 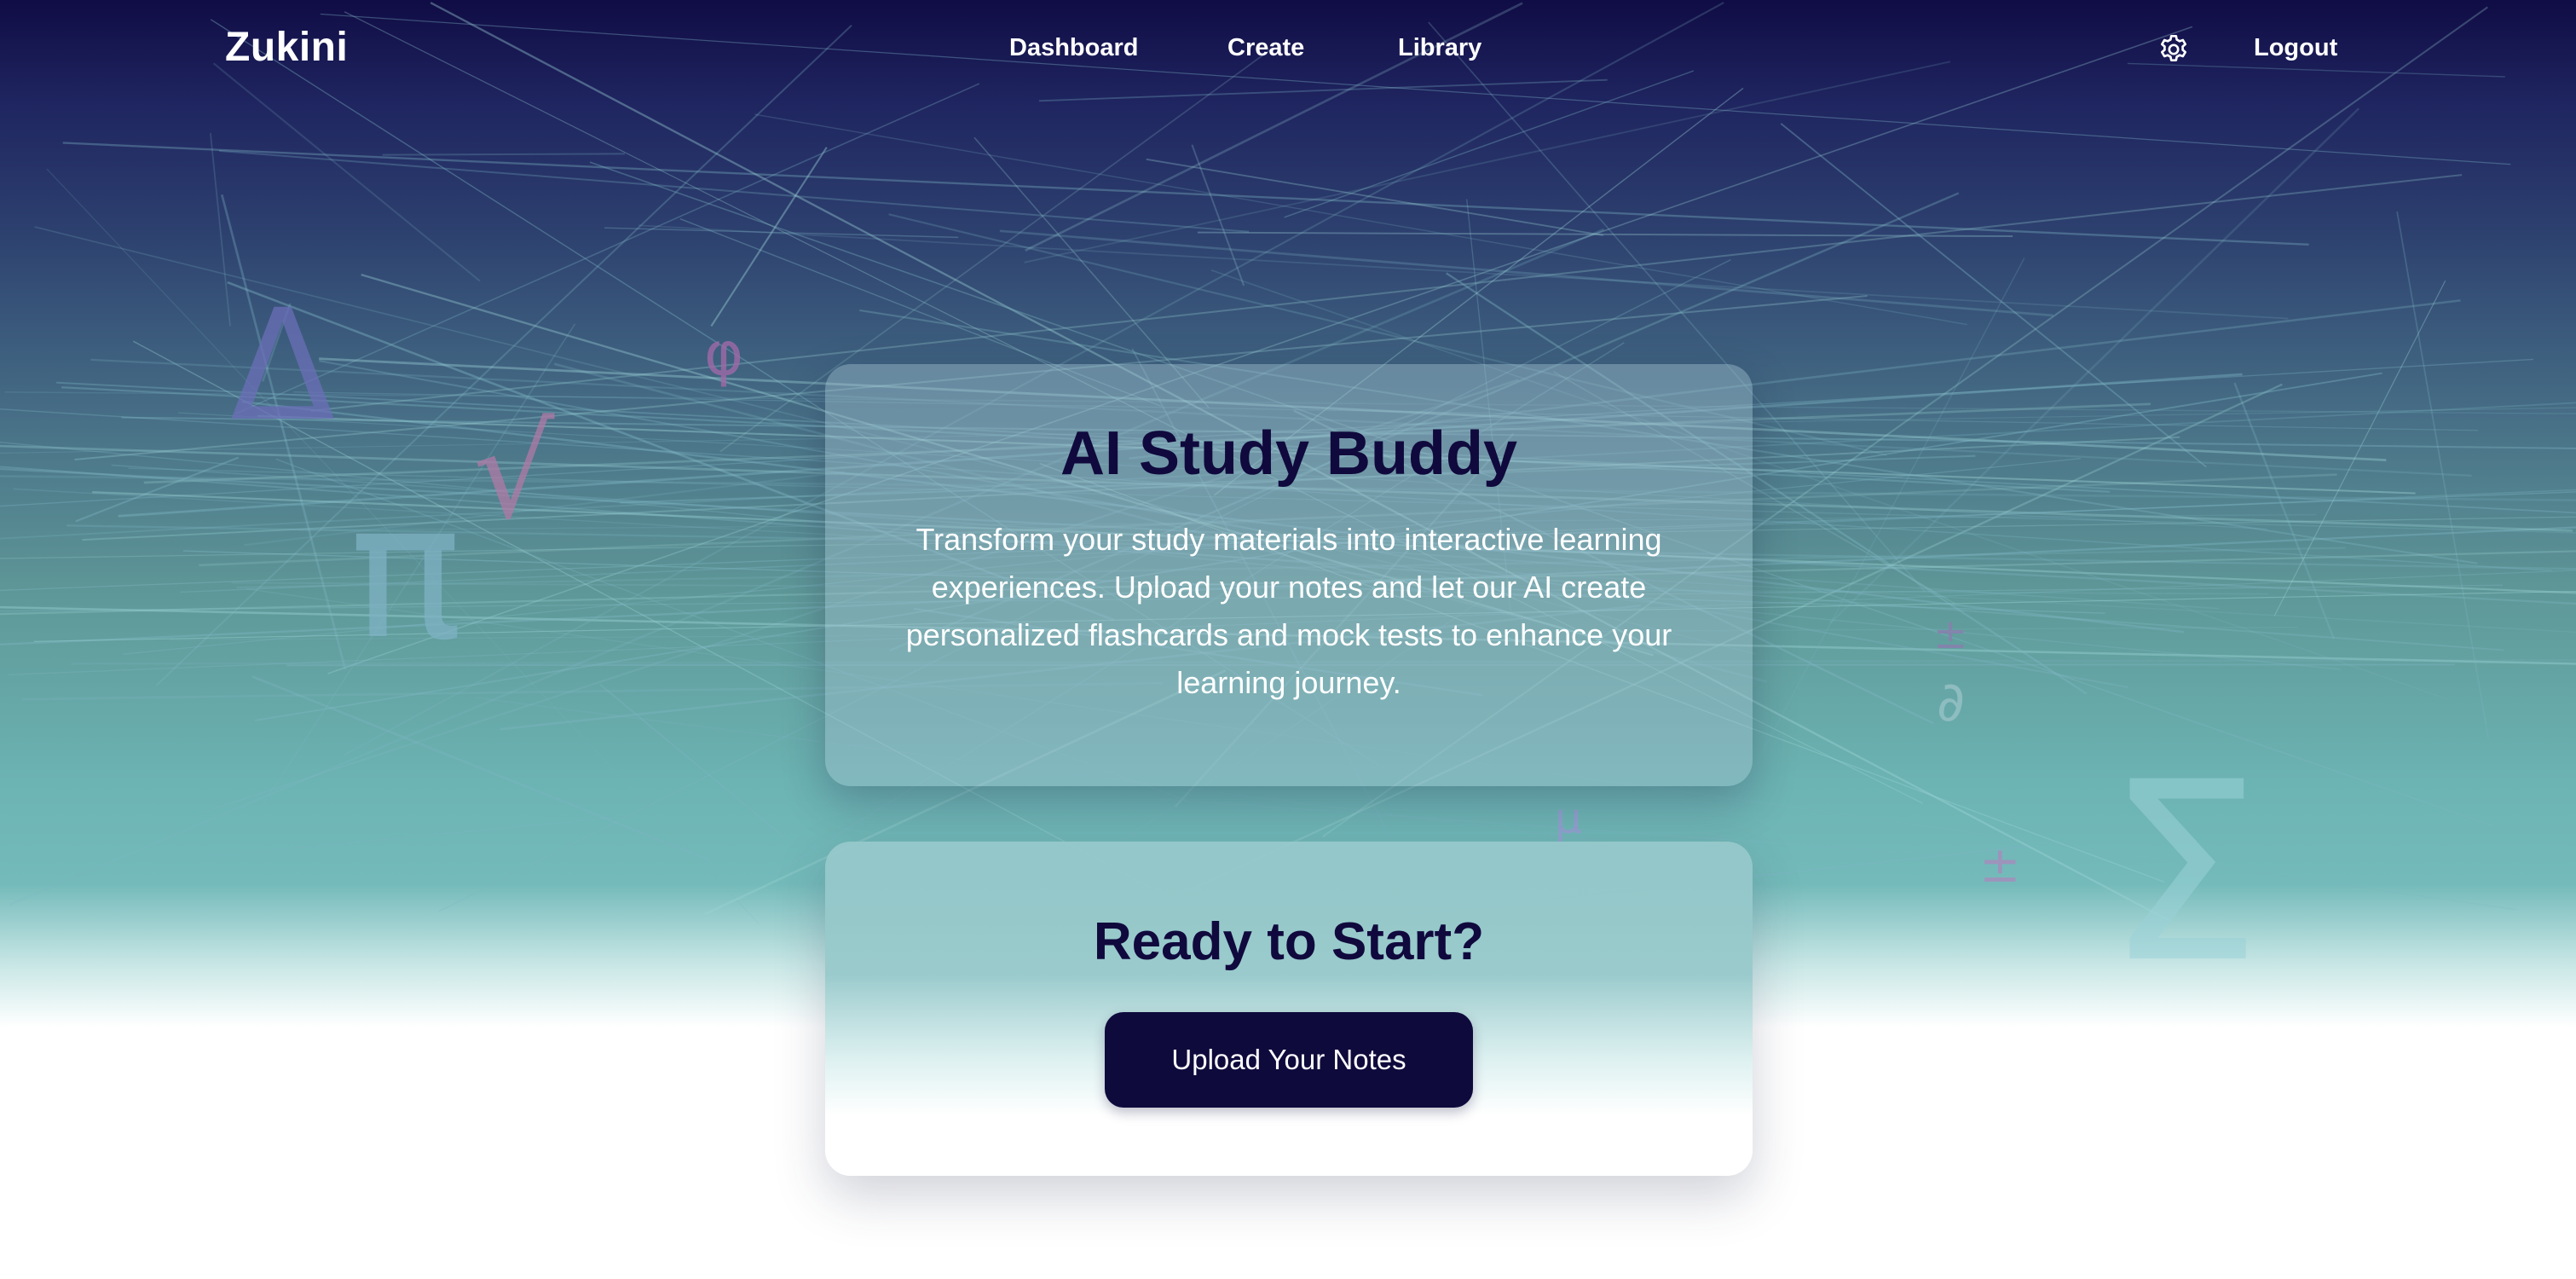 What do you see at coordinates (1439, 48) in the screenshot?
I see `nav-library-link: Library` at bounding box center [1439, 48].